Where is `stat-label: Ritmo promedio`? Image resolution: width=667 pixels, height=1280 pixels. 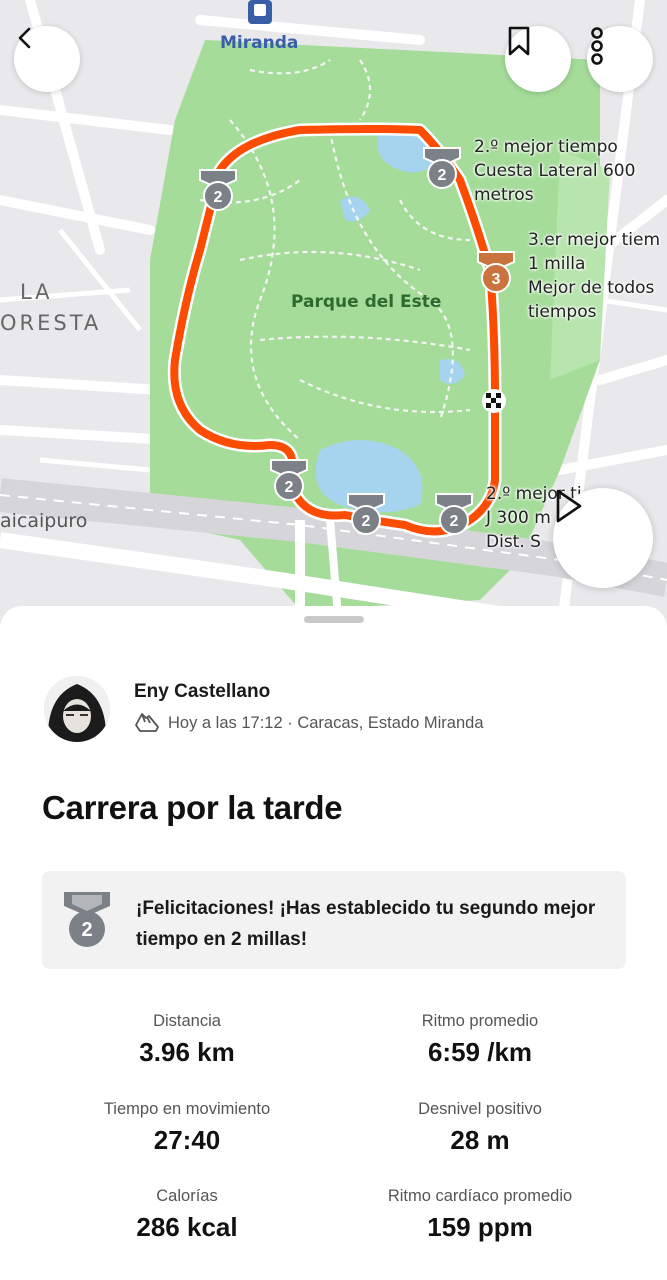
stat-label: Ritmo promedio is located at coordinates (480, 1021).